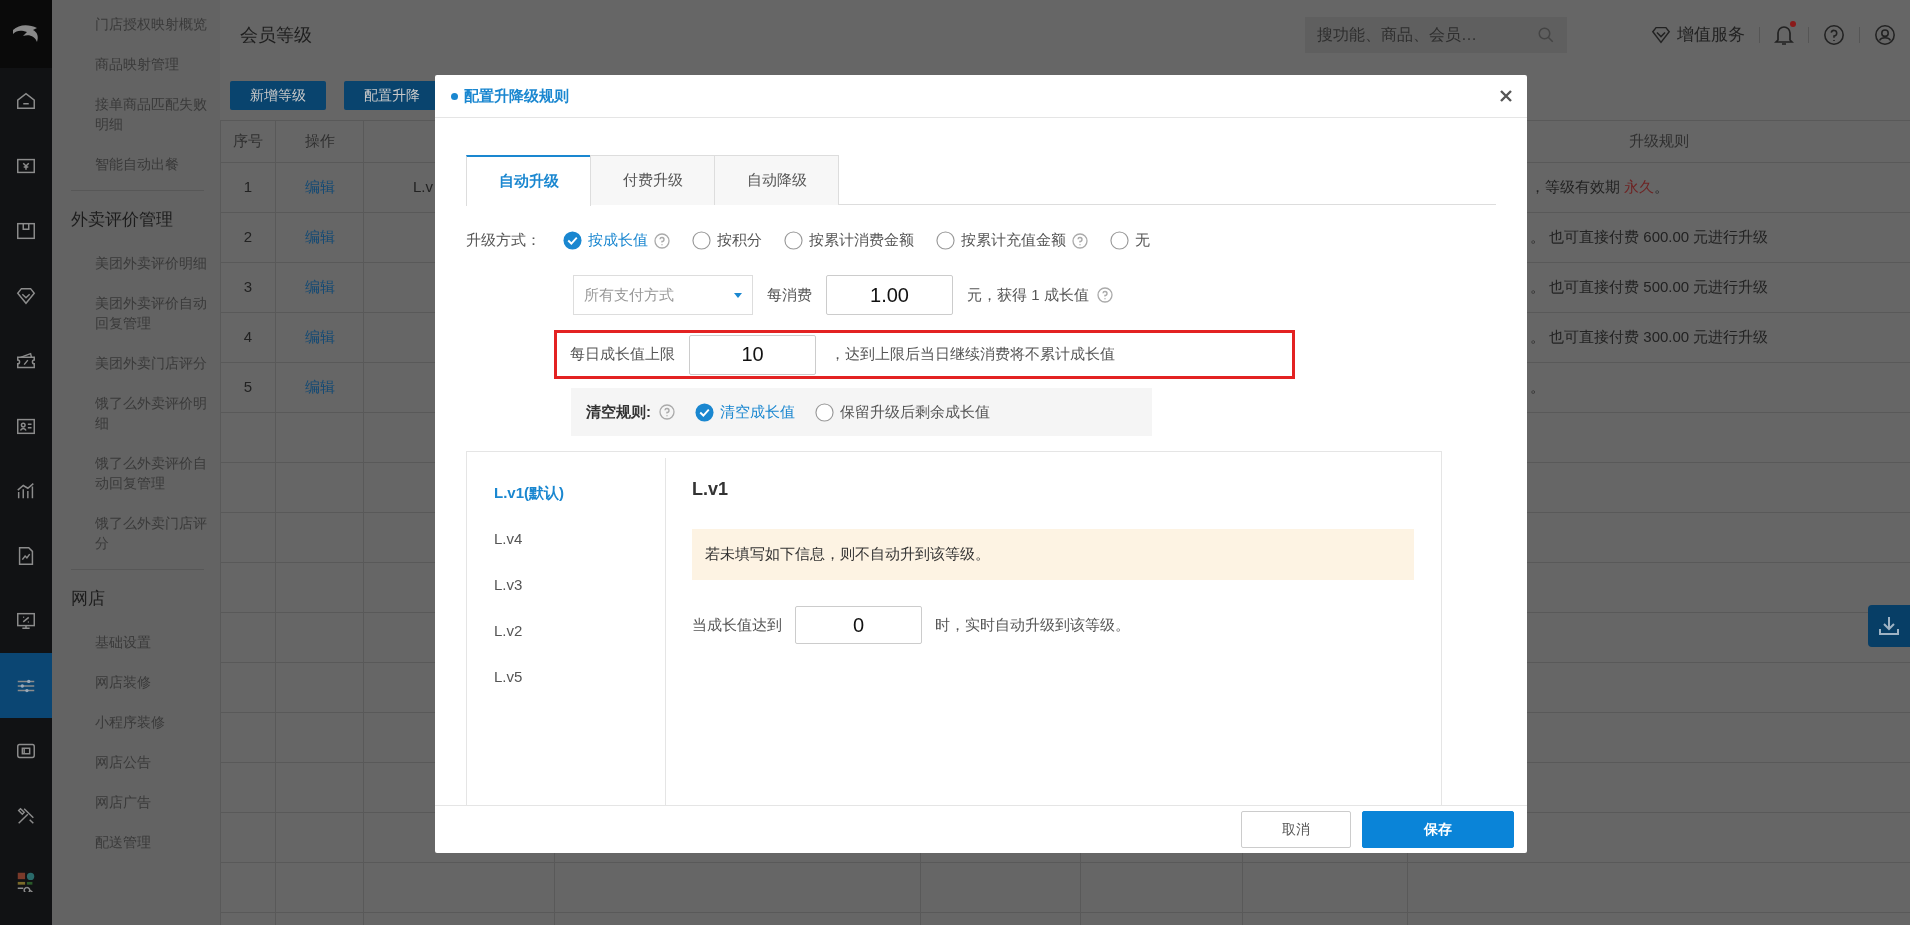  I want to click on table-cell: 。 也可直接付费 500.00 元进行升级, so click(1649, 287).